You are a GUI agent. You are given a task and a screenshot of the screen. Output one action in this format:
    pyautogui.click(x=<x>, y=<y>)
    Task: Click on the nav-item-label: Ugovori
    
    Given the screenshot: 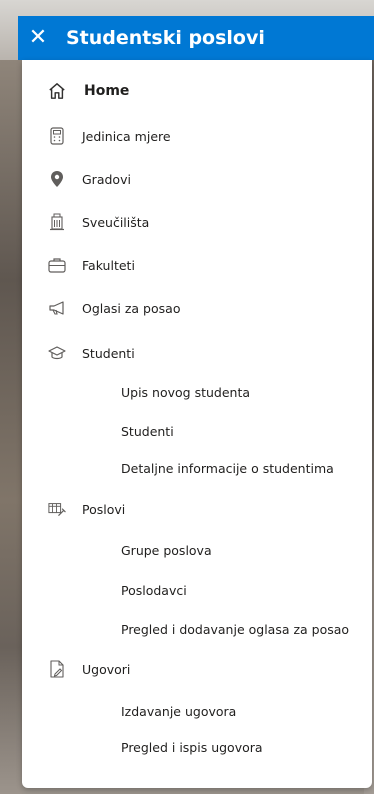 What is the action you would take?
    pyautogui.click(x=106, y=669)
    